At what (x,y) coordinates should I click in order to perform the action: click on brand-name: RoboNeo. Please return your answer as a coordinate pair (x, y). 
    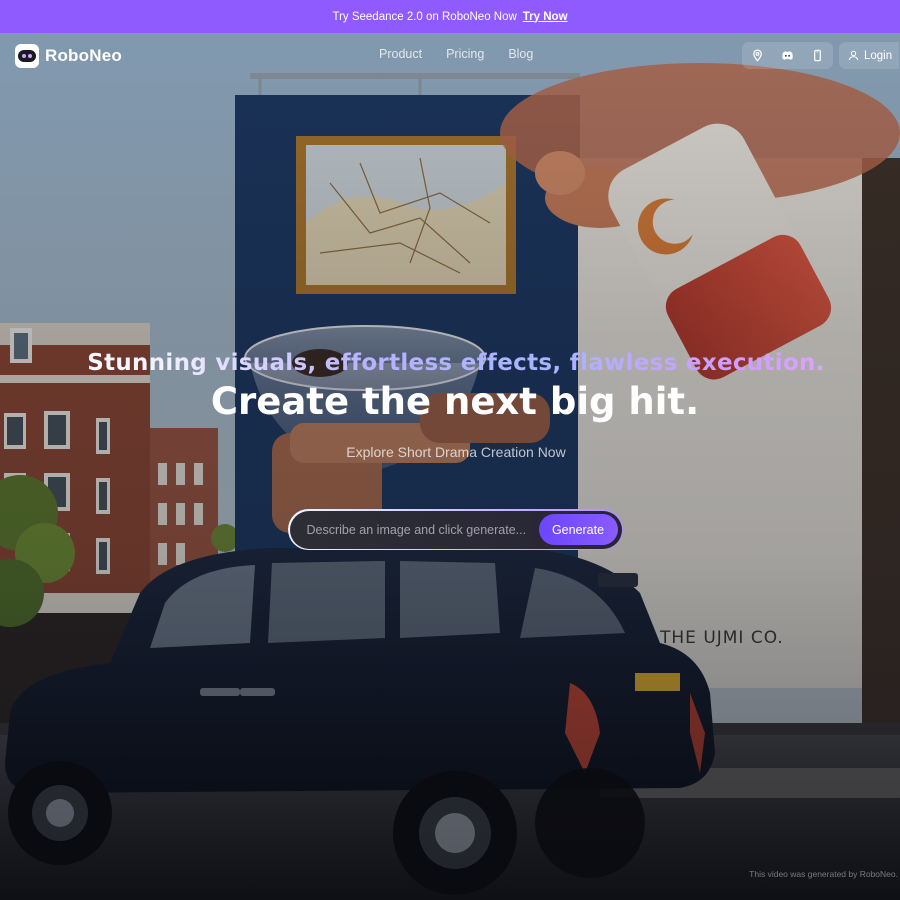
    Looking at the image, I should click on (83, 55).